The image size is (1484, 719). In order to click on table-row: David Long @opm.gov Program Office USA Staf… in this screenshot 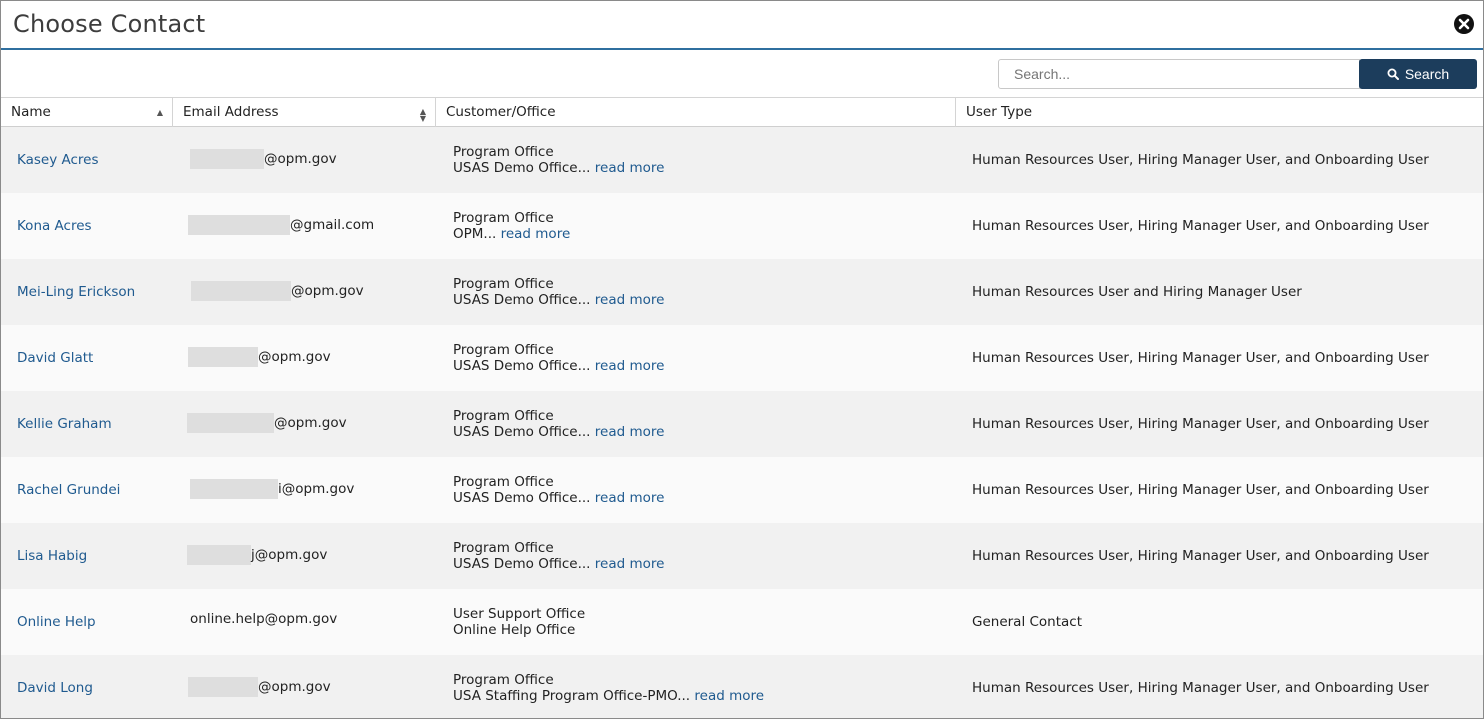, I will do `click(742, 686)`.